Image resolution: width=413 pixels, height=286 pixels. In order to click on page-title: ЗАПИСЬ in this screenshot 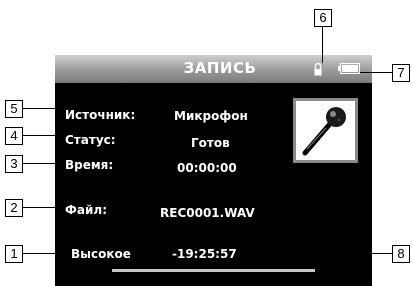, I will do `click(220, 68)`.